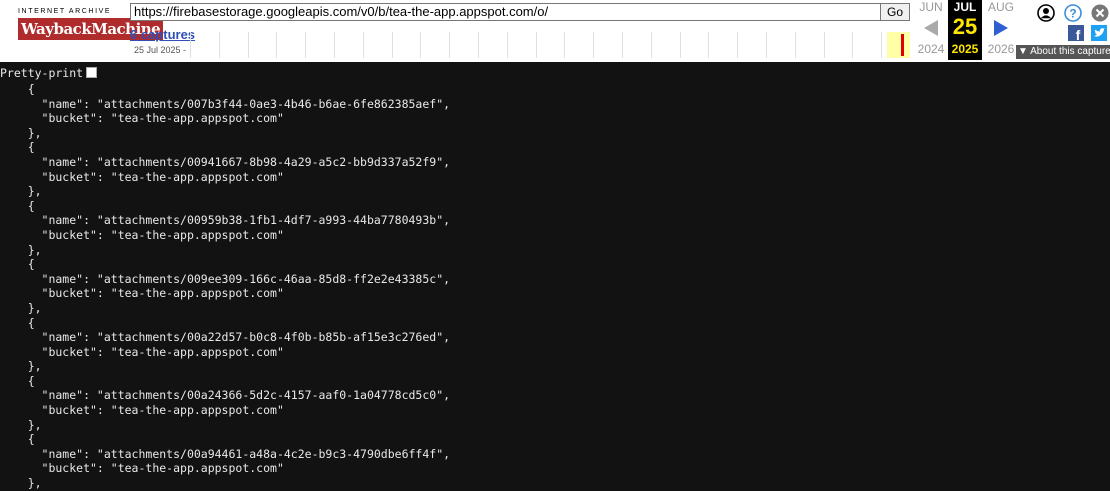  What do you see at coordinates (965, 26) in the screenshot?
I see `current-day-label: 25` at bounding box center [965, 26].